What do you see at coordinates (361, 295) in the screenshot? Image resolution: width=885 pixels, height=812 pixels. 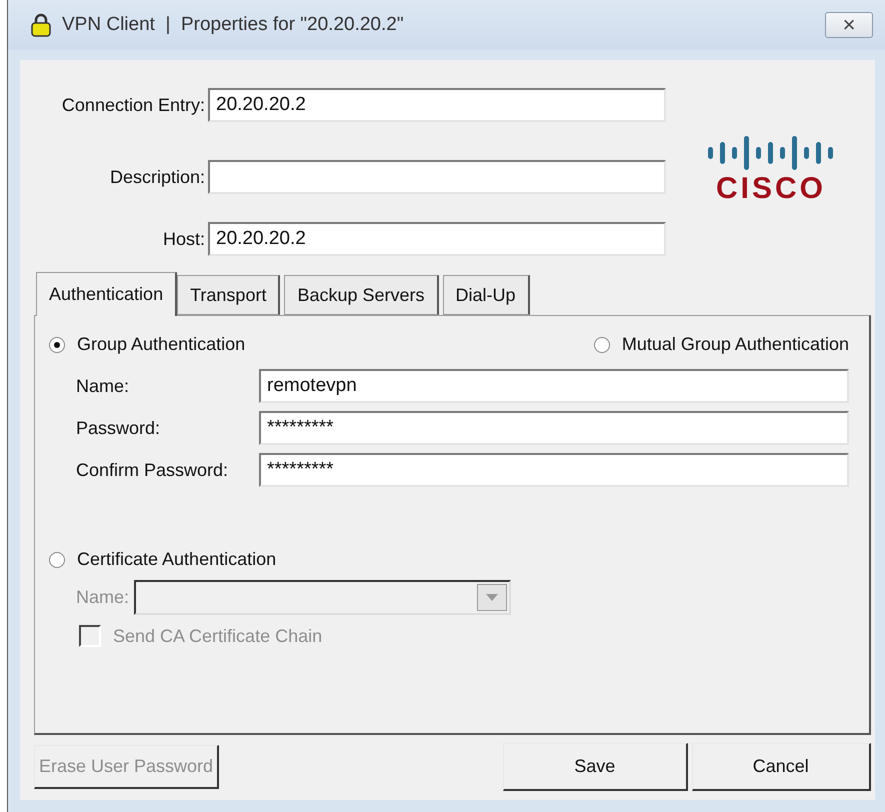 I see `tab: Backup Servers` at bounding box center [361, 295].